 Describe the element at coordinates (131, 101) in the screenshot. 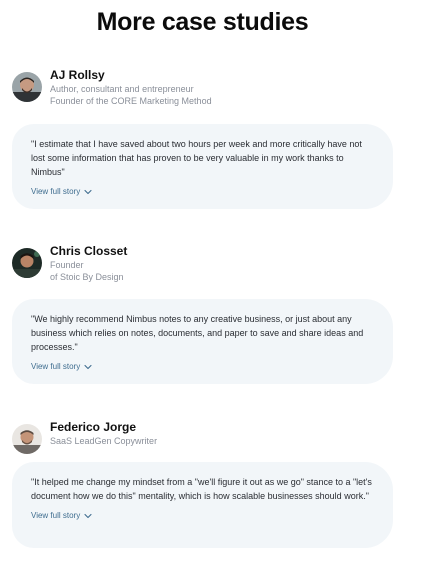

I see `author-role: Founder of the CORE Marketing Method` at that location.